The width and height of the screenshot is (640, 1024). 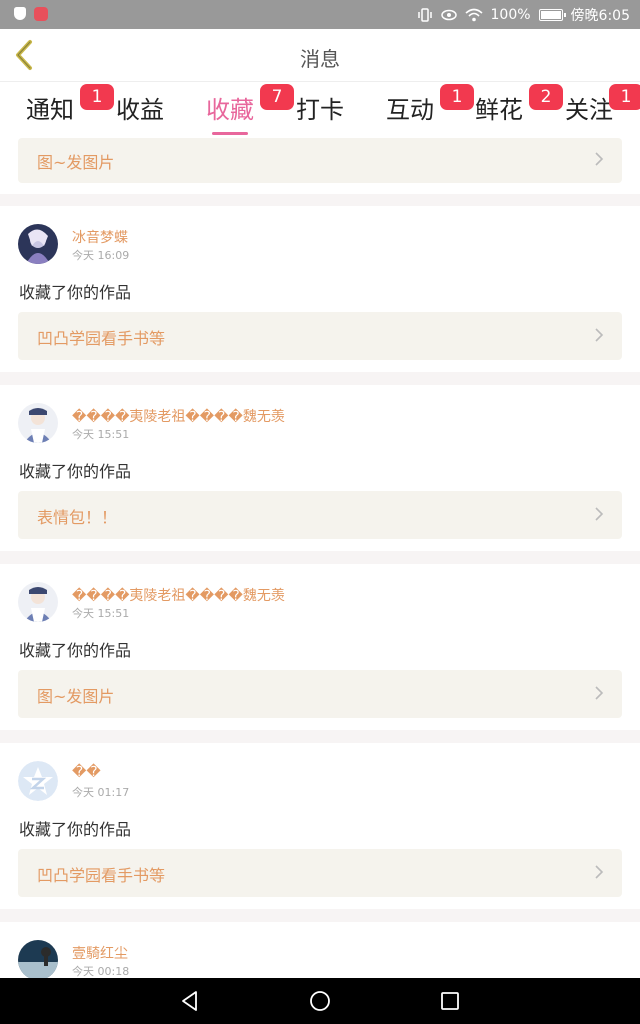 What do you see at coordinates (86, 772) in the screenshot?
I see `username: ��` at bounding box center [86, 772].